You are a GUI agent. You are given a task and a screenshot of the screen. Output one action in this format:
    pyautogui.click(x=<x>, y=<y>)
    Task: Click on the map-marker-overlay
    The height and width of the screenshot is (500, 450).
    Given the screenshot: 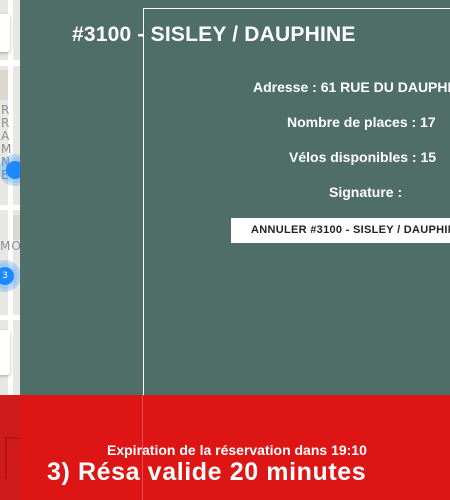 What is the action you would take?
    pyautogui.click(x=12, y=458)
    